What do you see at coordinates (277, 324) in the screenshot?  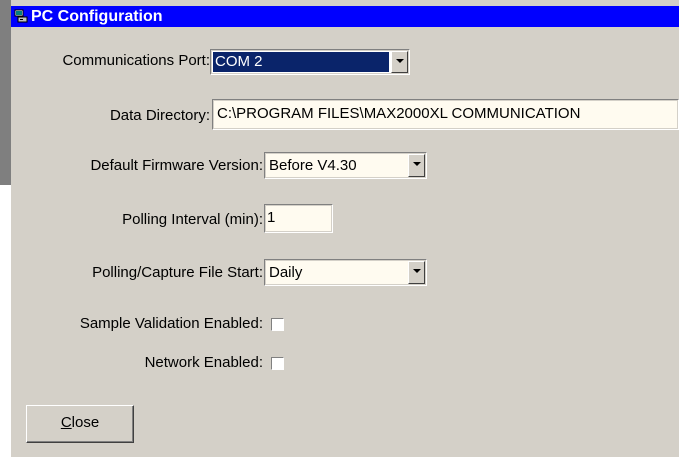 I see `sample-validation-checkbox` at bounding box center [277, 324].